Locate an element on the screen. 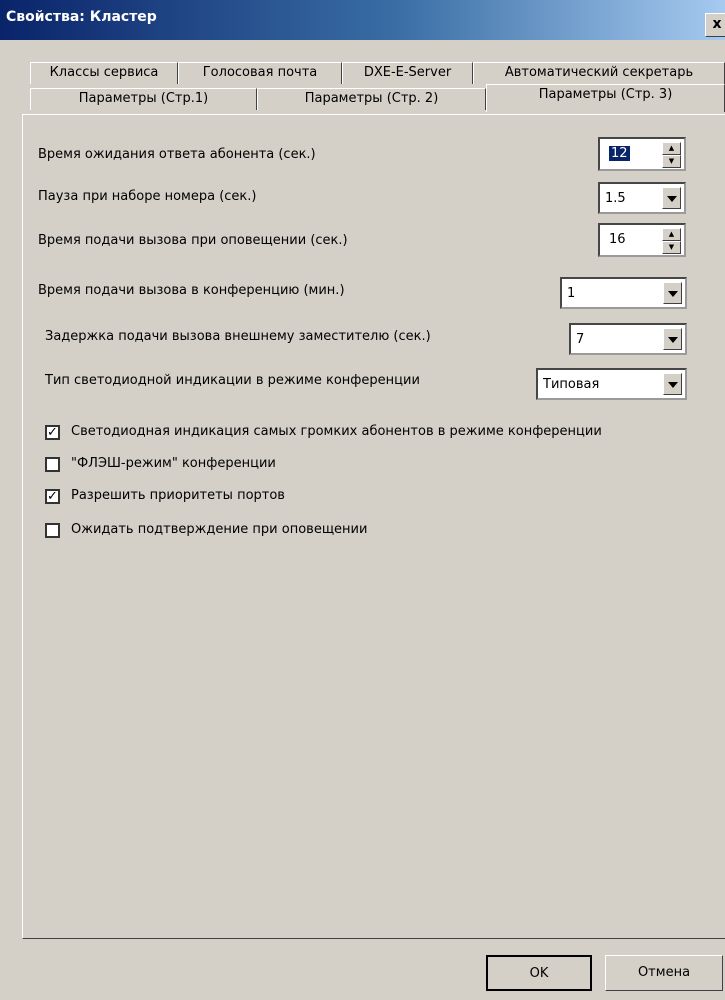 This screenshot has width=725, height=1000. tab-params-page1: Параметры (Стр.1) is located at coordinates (143, 99).